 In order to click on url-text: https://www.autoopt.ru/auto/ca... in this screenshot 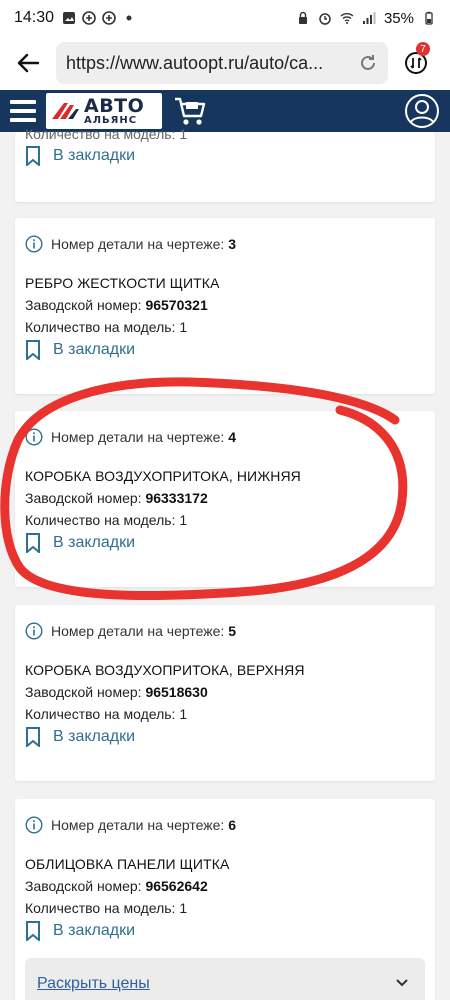, I will do `click(195, 62)`.